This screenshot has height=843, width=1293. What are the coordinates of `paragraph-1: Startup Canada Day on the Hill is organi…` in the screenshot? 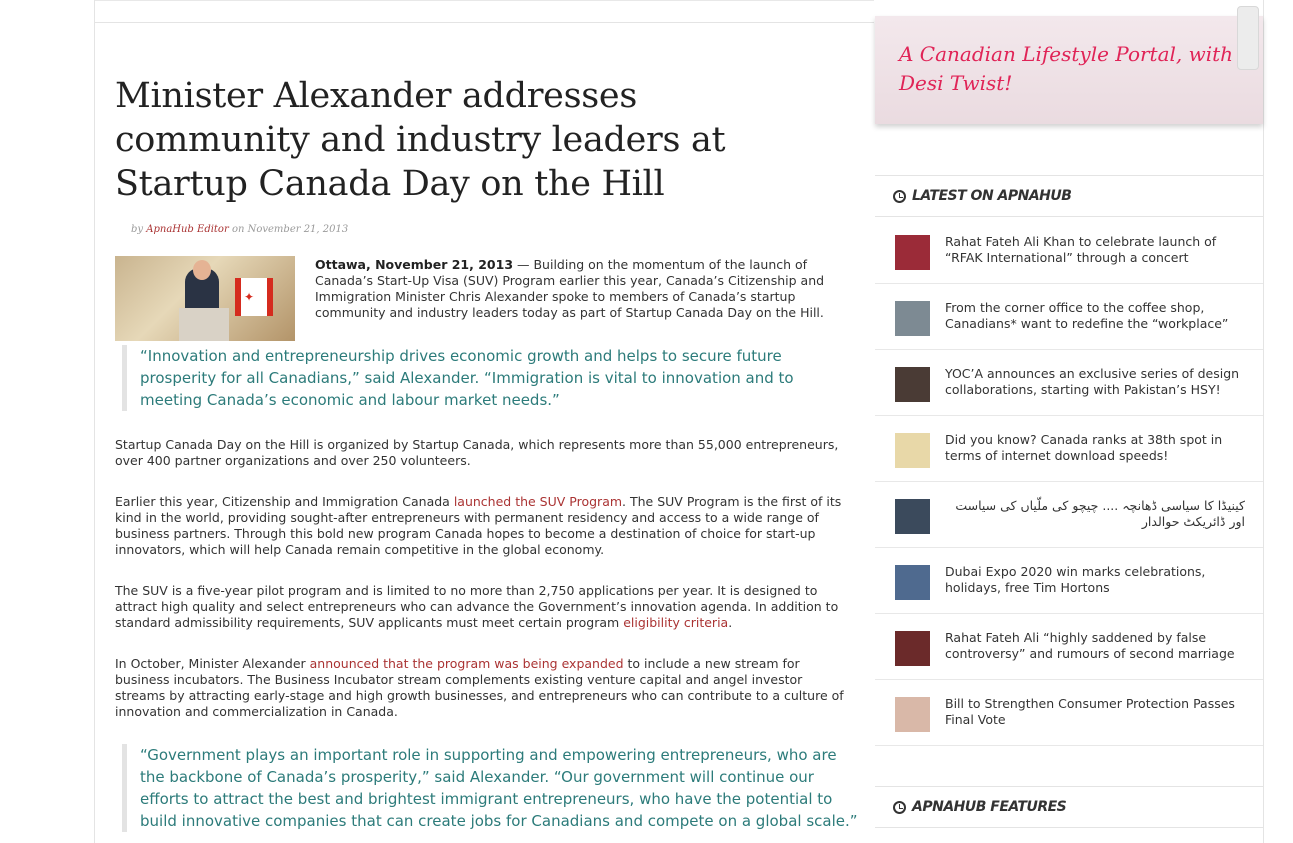 It's located at (477, 452).